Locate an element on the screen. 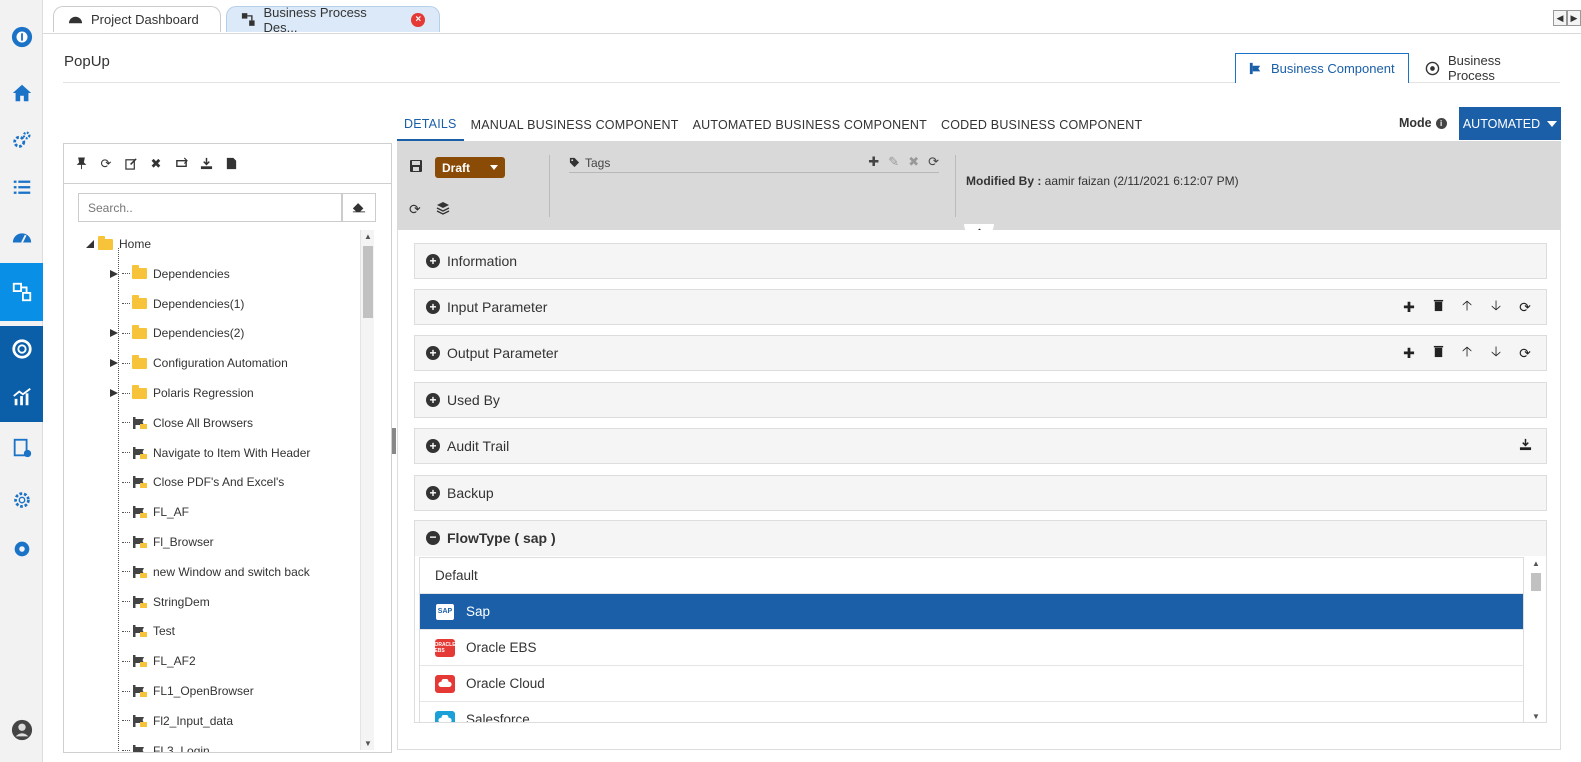  delete-tag-icon: ✖ is located at coordinates (913, 162).